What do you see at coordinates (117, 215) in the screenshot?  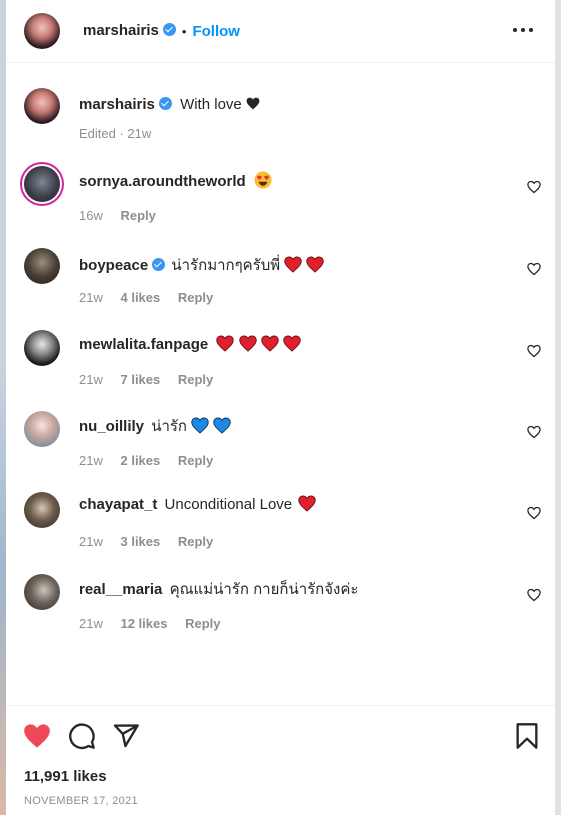 I see `comment-meta: 16w Reply` at bounding box center [117, 215].